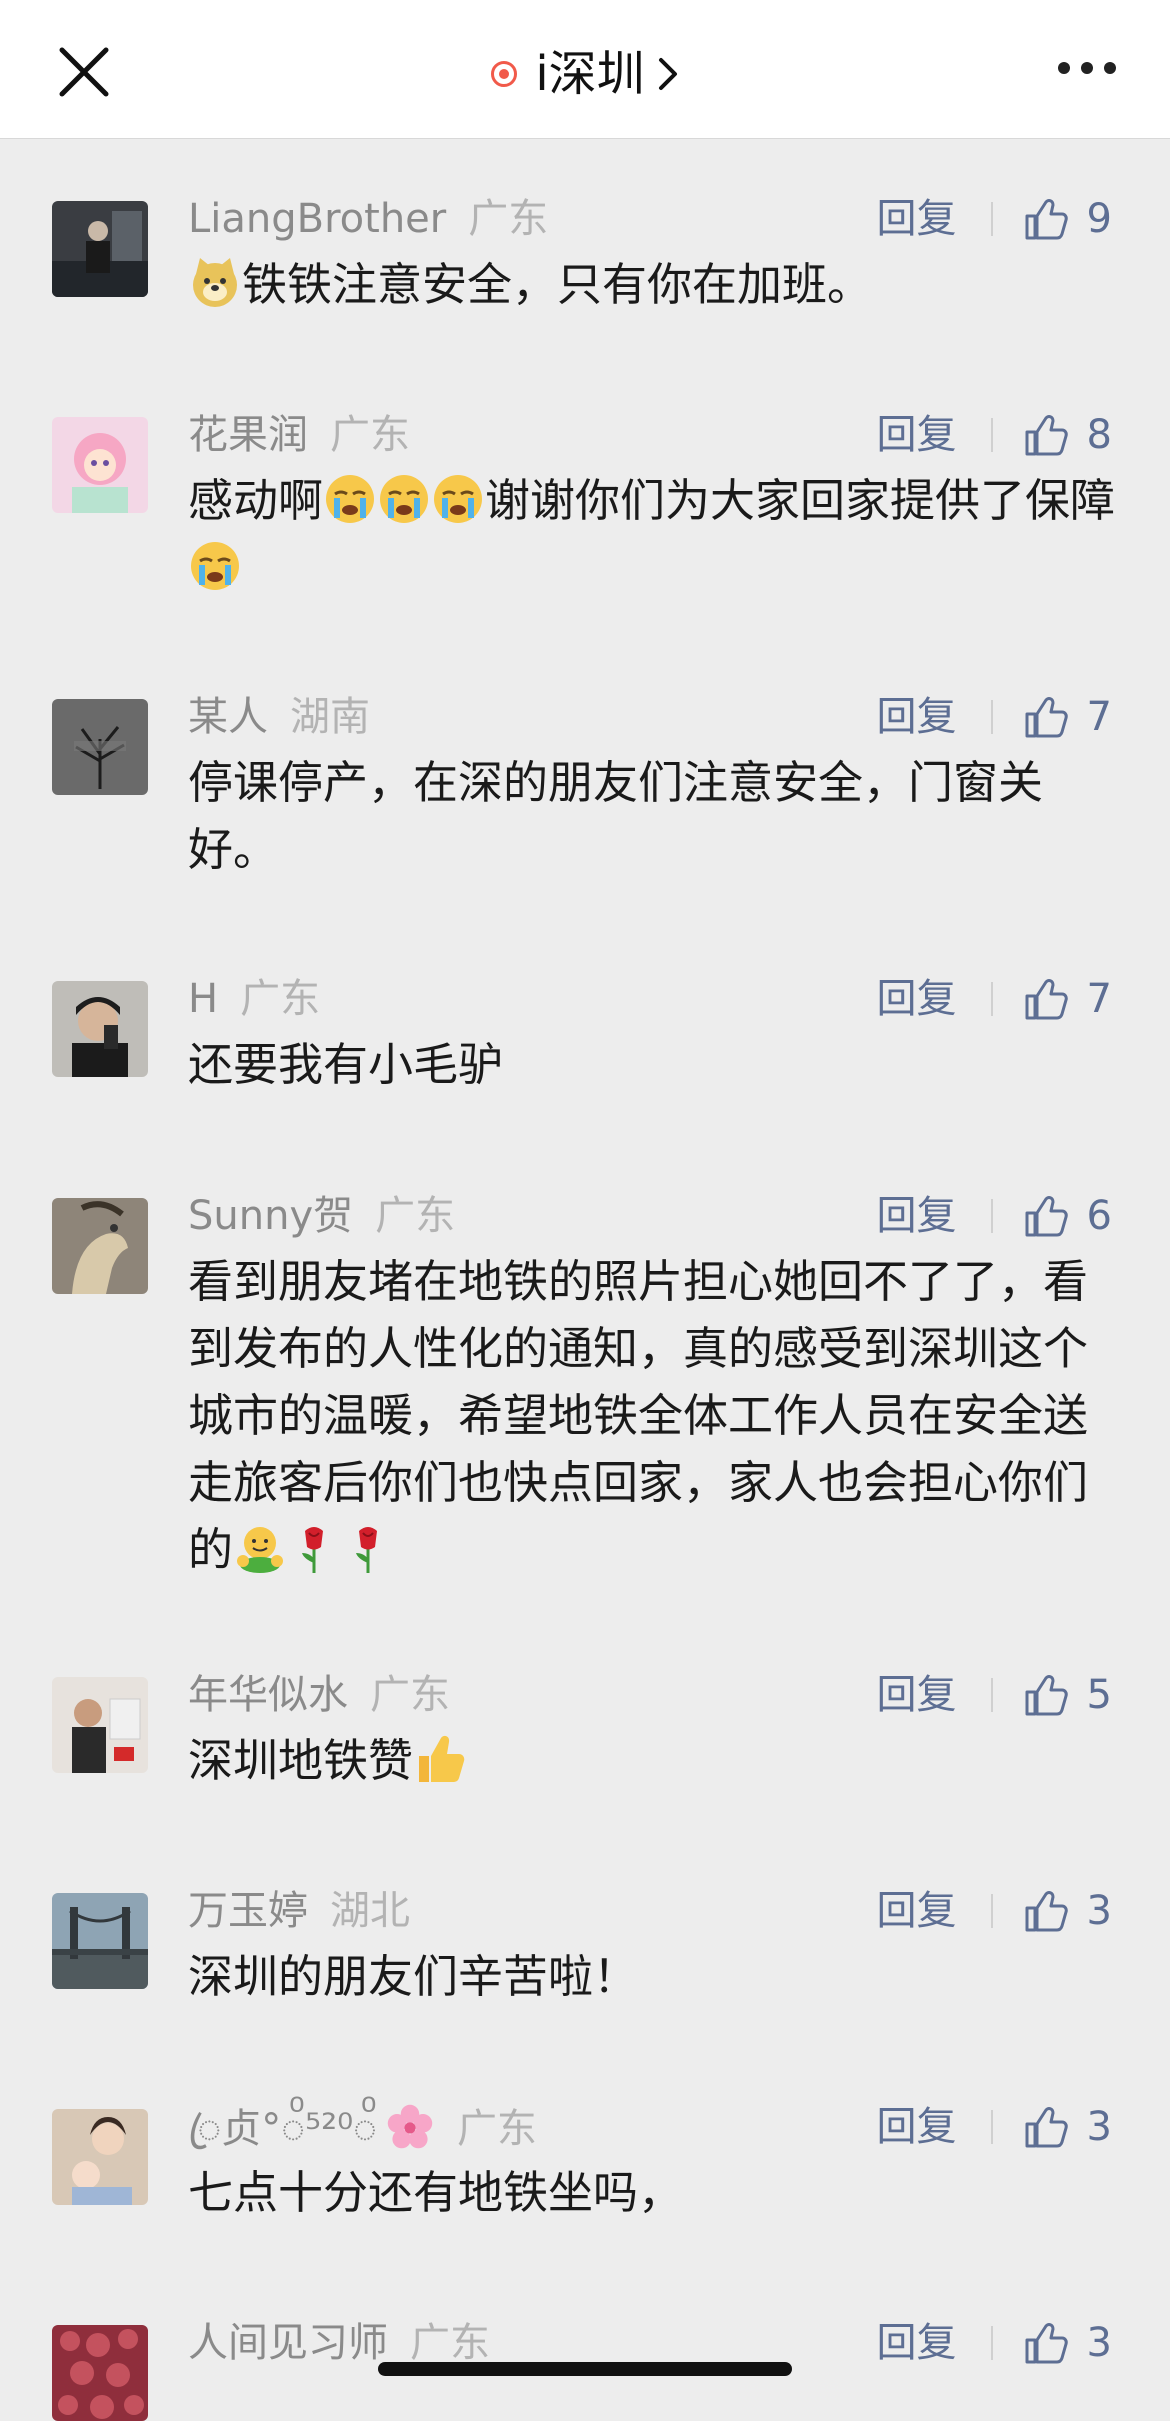  What do you see at coordinates (616, 816) in the screenshot?
I see `comment-text: 停课停产，在深的朋友们注意安全，门窗关好。` at bounding box center [616, 816].